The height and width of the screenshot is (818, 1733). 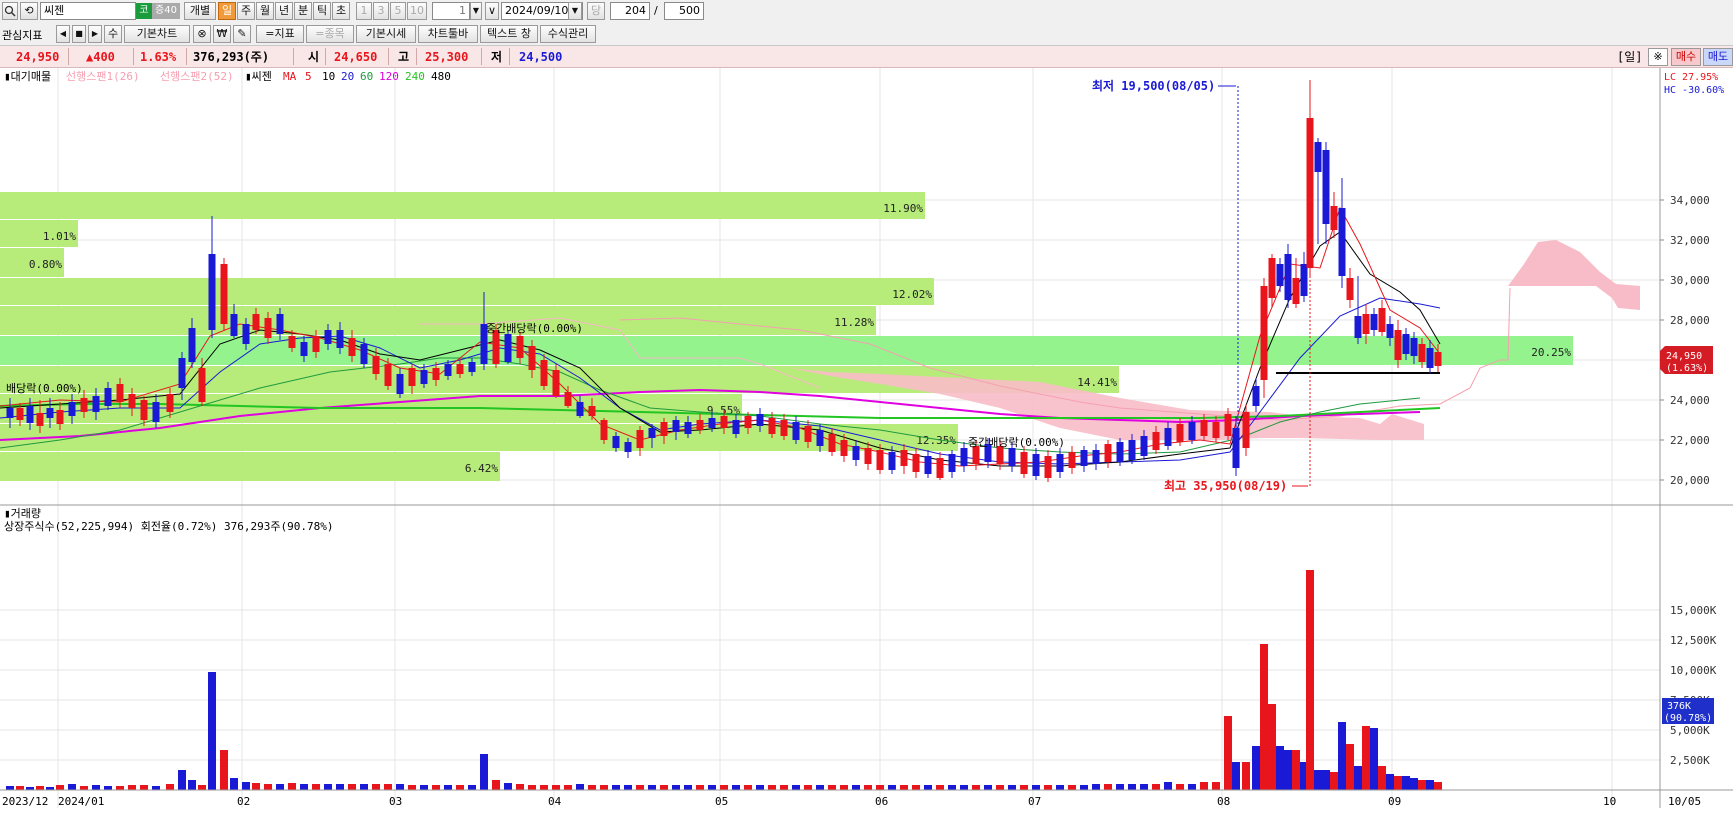 I want to click on period-indicator: [일], so click(x=1630, y=57).